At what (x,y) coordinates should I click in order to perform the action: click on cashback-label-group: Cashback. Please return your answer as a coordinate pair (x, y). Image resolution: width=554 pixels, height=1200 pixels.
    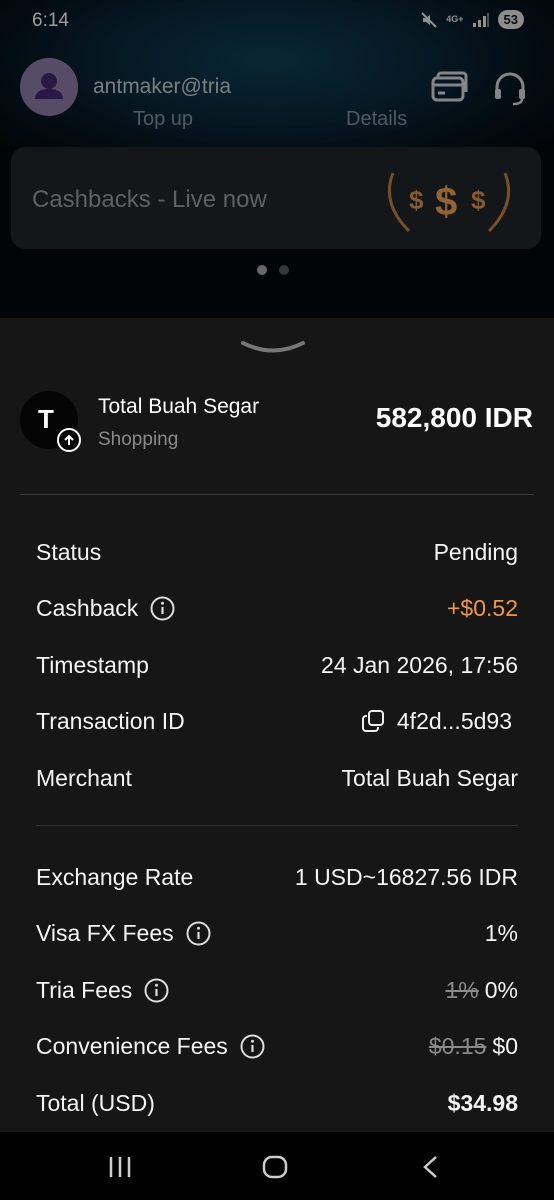
    Looking at the image, I should click on (105, 608).